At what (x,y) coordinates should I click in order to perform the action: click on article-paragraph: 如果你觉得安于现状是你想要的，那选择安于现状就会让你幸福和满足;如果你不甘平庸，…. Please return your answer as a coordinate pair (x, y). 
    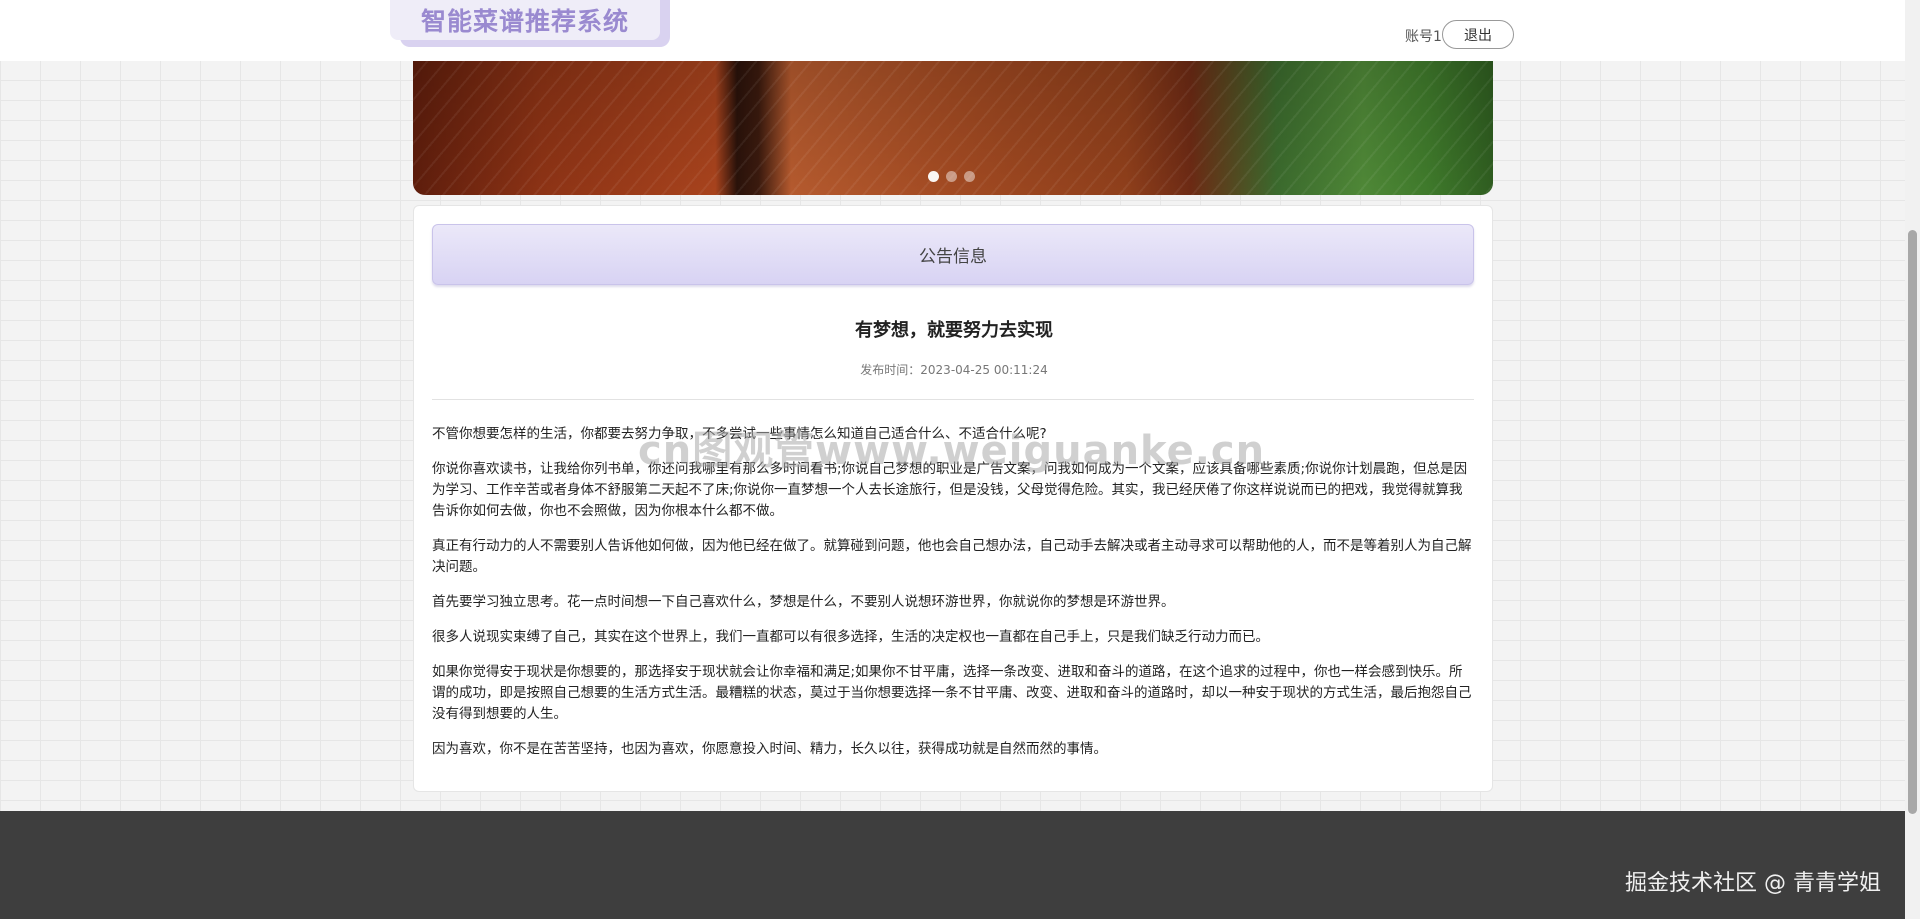
    Looking at the image, I should click on (952, 693).